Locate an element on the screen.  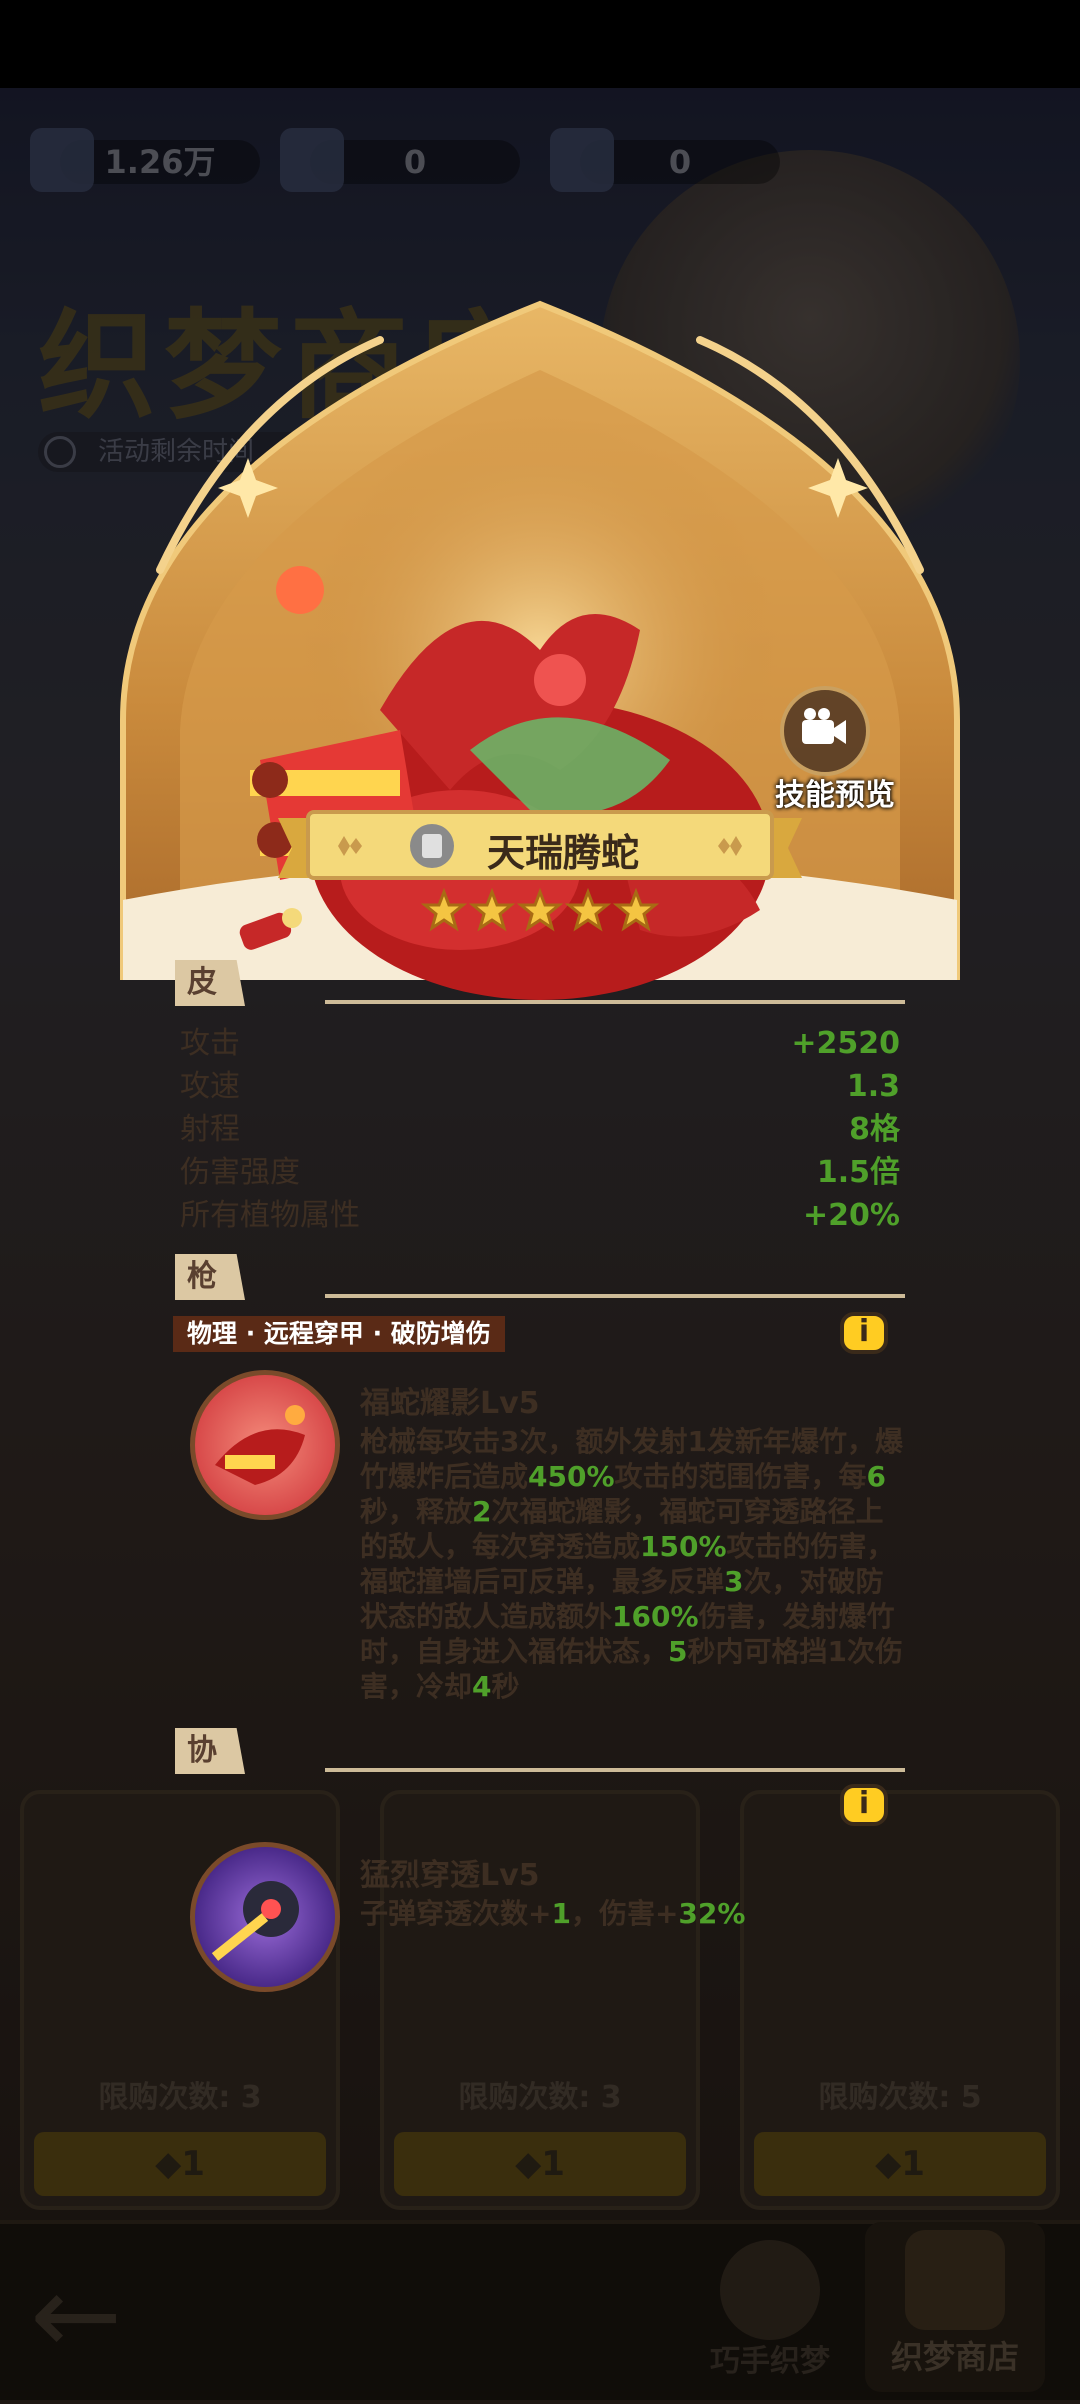
description-text: 秒 is located at coordinates (505, 1686).